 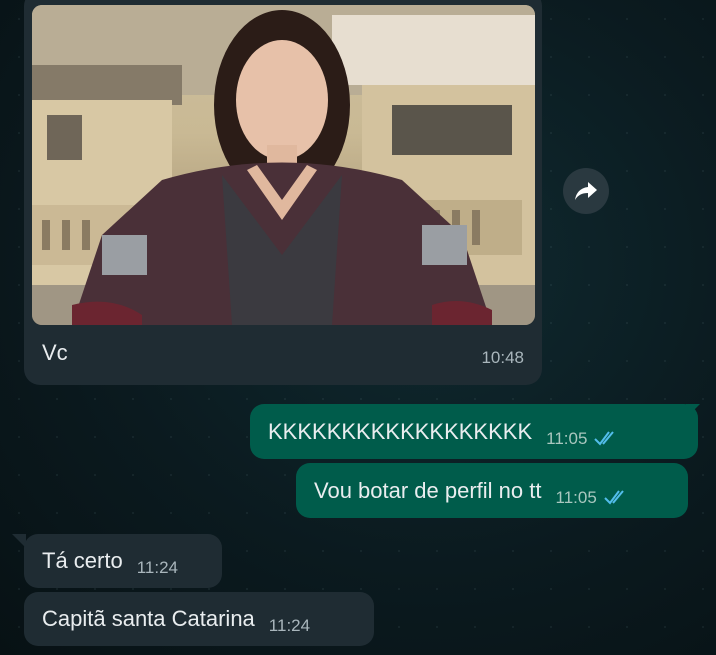 What do you see at coordinates (428, 490) in the screenshot?
I see `message-text: Vou botar de perfil no tt` at bounding box center [428, 490].